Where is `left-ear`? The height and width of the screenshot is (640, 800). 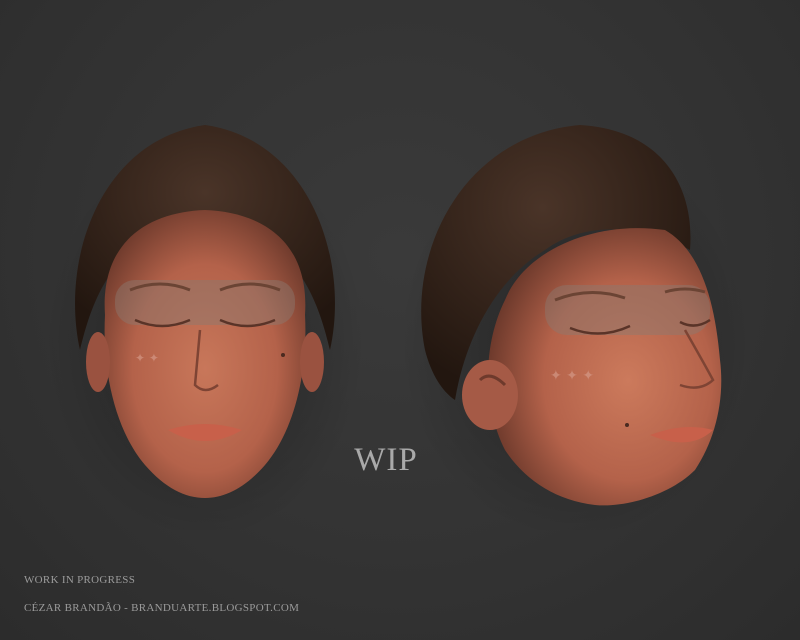
left-ear is located at coordinates (98, 362).